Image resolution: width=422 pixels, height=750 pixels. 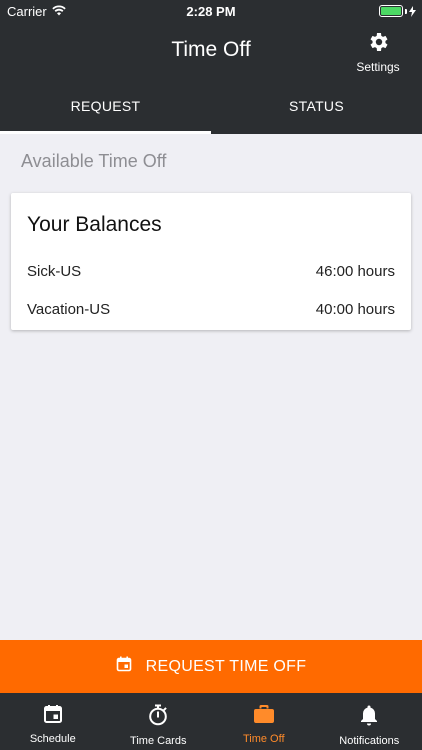 I want to click on nav-bar: Time Off Settings, so click(x=211, y=50).